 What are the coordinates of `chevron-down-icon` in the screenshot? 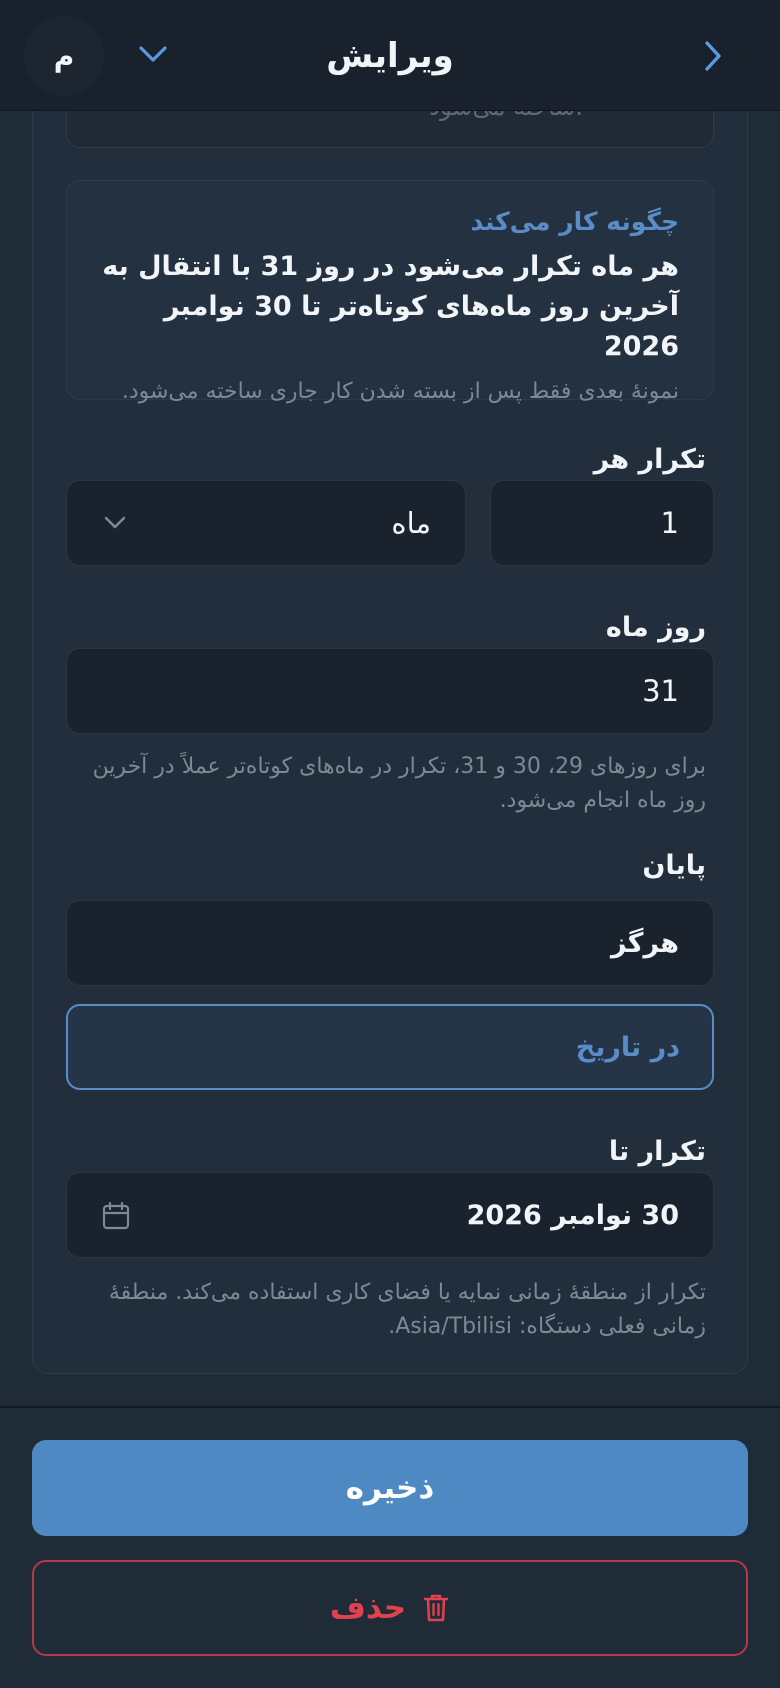 It's located at (115, 523).